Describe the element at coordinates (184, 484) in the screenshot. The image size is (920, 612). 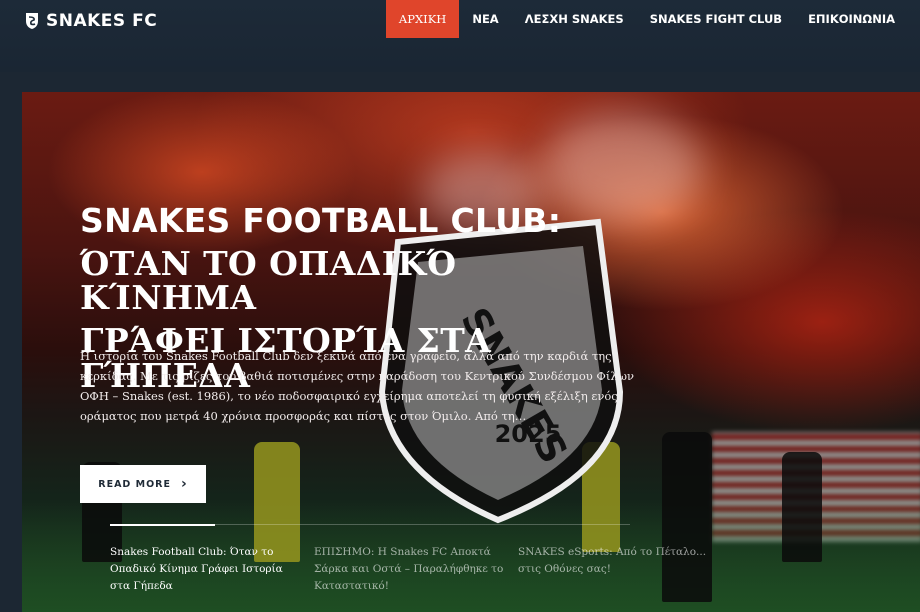
I see `chevron-right-icon: ›` at that location.